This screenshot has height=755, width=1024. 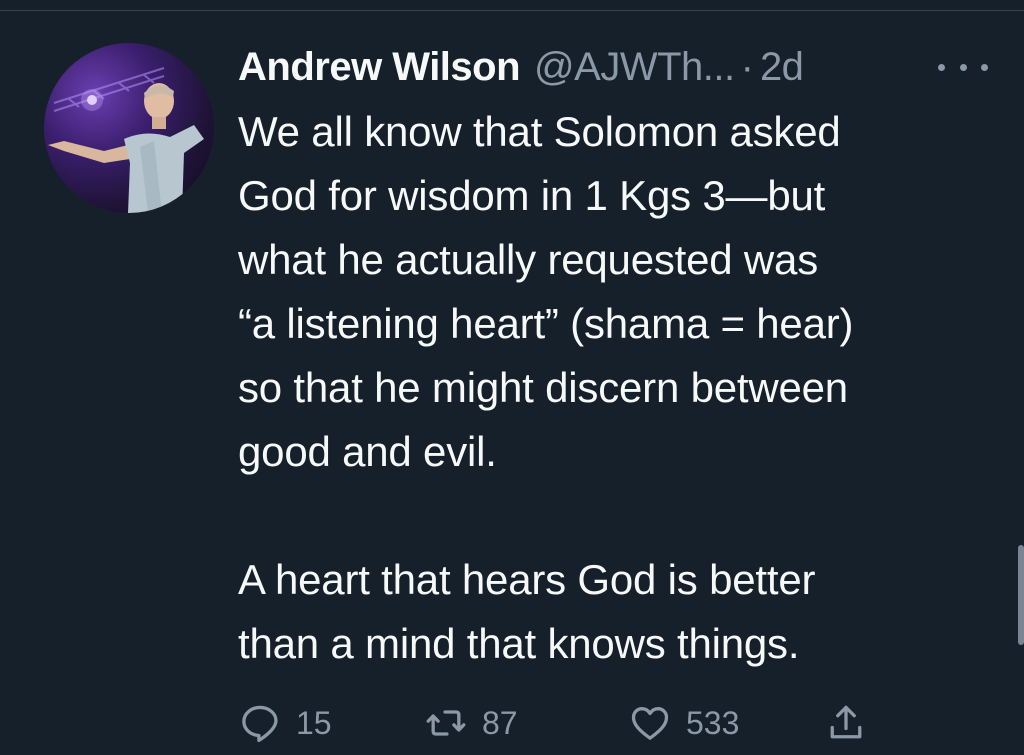 What do you see at coordinates (285, 723) in the screenshot?
I see `reply-button: 15` at bounding box center [285, 723].